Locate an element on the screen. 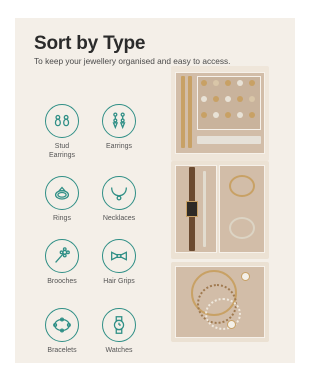 Image resolution: width=320 pixels, height=381 pixels. category-earrings: Earrings is located at coordinates (119, 128).